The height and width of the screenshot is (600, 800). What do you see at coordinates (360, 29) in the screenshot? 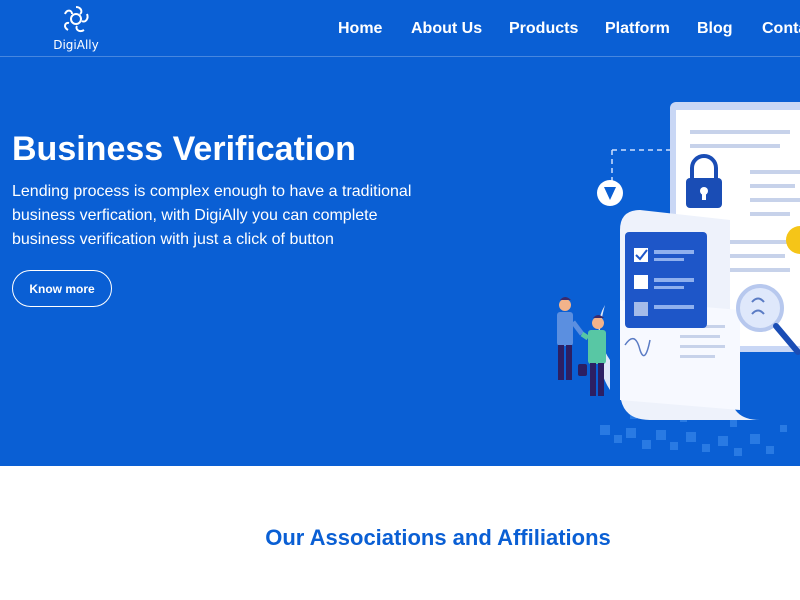
I see `nav-home: Home` at bounding box center [360, 29].